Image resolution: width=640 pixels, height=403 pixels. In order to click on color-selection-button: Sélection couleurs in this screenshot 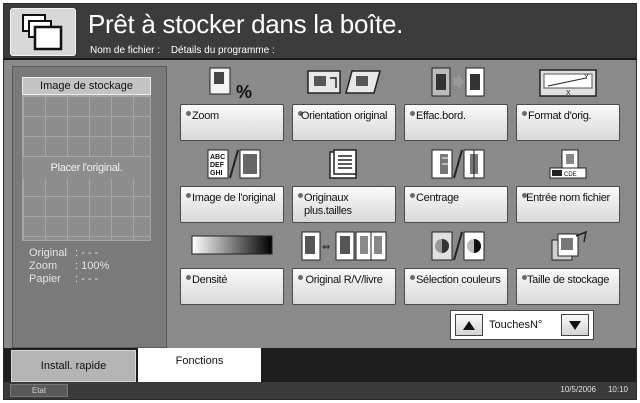, I will do `click(456, 286)`.